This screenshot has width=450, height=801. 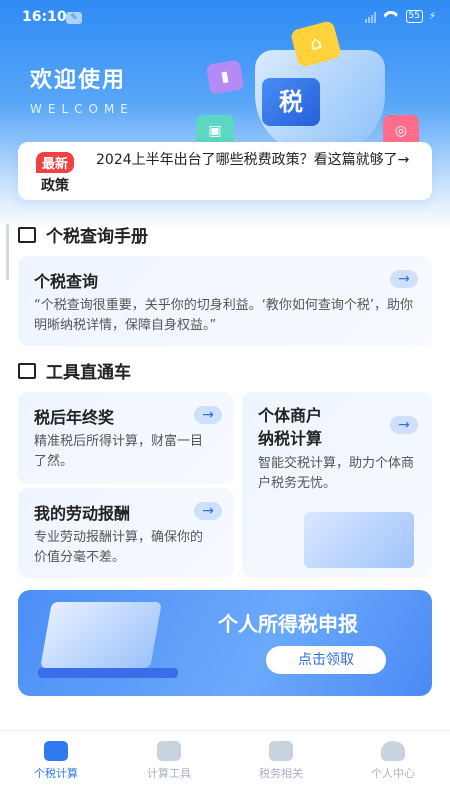 I want to click on welcome-subtitle: WELCOME, so click(x=82, y=109).